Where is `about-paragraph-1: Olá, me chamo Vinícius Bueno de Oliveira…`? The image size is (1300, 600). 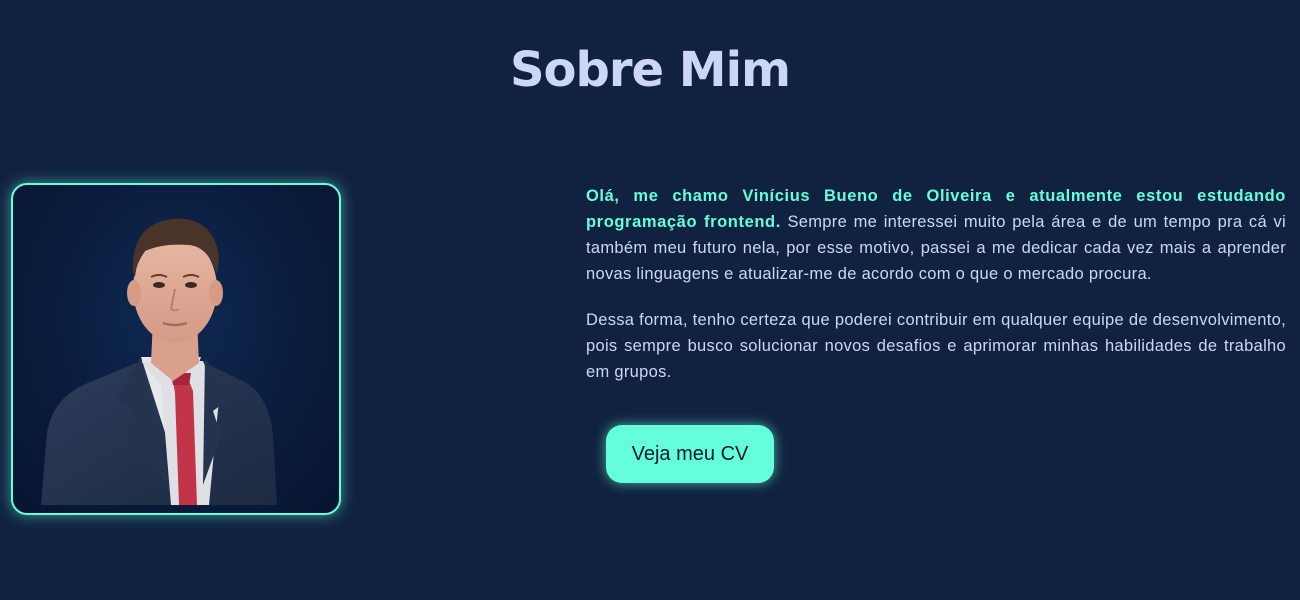 about-paragraph-1: Olá, me chamo Vinícius Bueno de Oliveira… is located at coordinates (936, 235).